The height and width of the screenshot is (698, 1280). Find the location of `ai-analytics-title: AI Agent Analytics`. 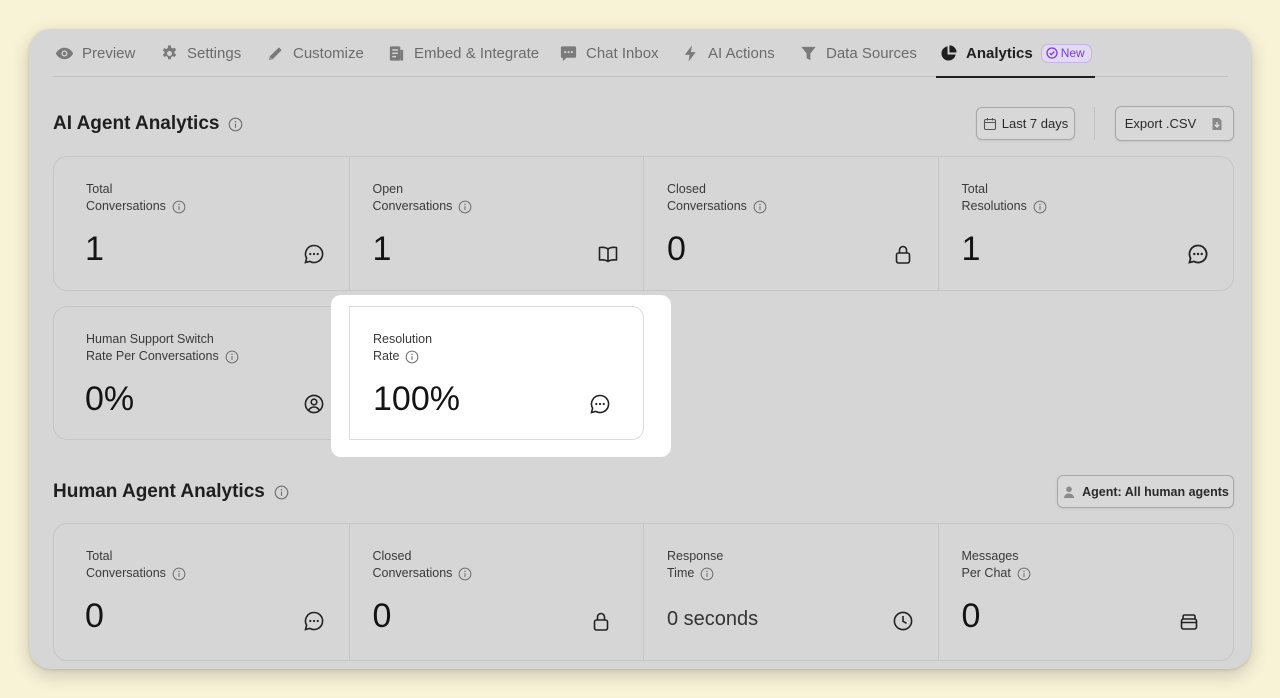

ai-analytics-title: AI Agent Analytics is located at coordinates (148, 124).